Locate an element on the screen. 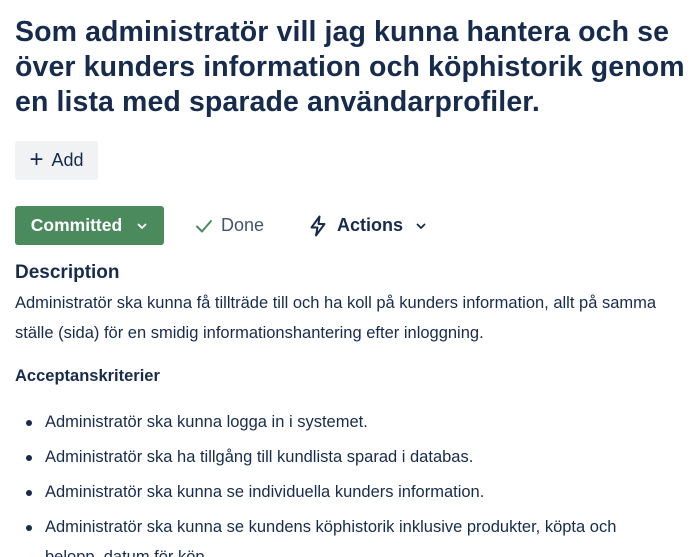 The image size is (697, 557). status-toolbar: Committed Done Actions is located at coordinates (221, 225).